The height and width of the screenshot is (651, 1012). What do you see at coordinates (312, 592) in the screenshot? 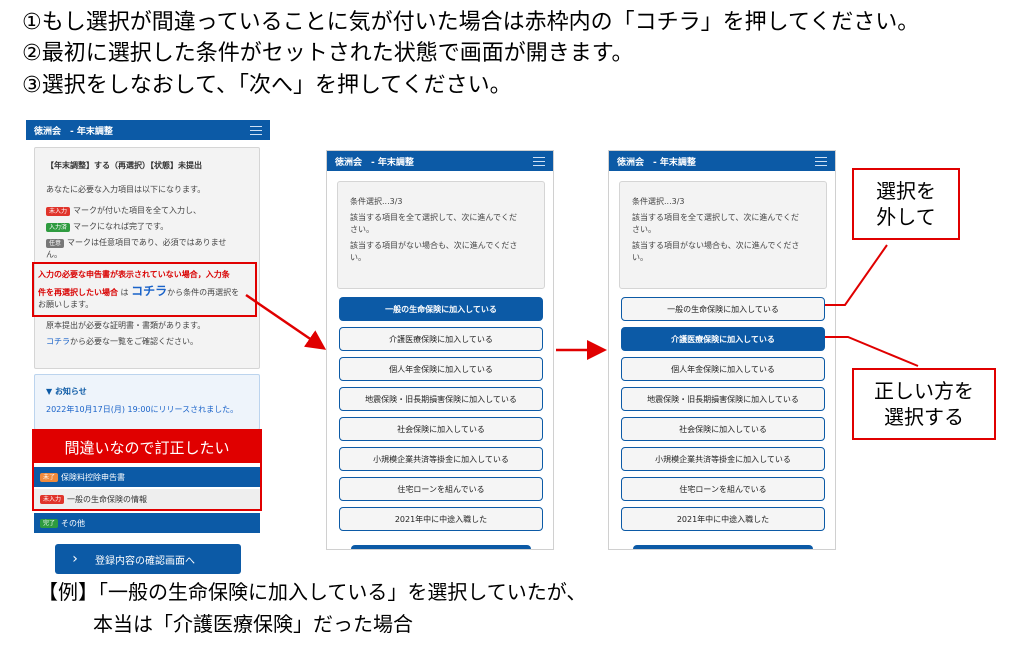
I see `example-caption-line1: 【例】「一般の生命保険に加入している」を選択していたが、` at bounding box center [312, 592].